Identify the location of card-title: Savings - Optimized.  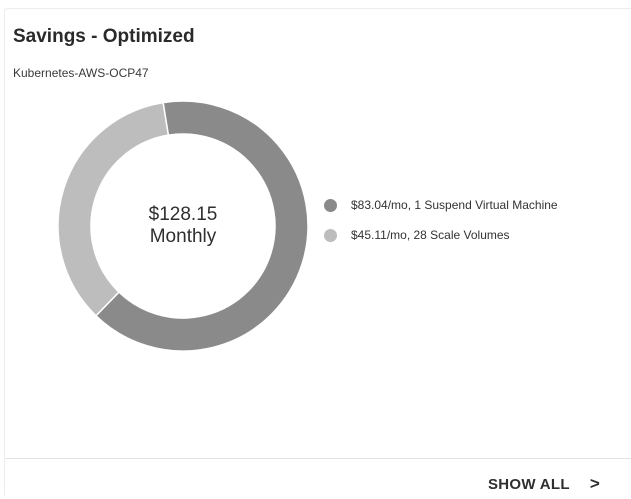
(104, 36).